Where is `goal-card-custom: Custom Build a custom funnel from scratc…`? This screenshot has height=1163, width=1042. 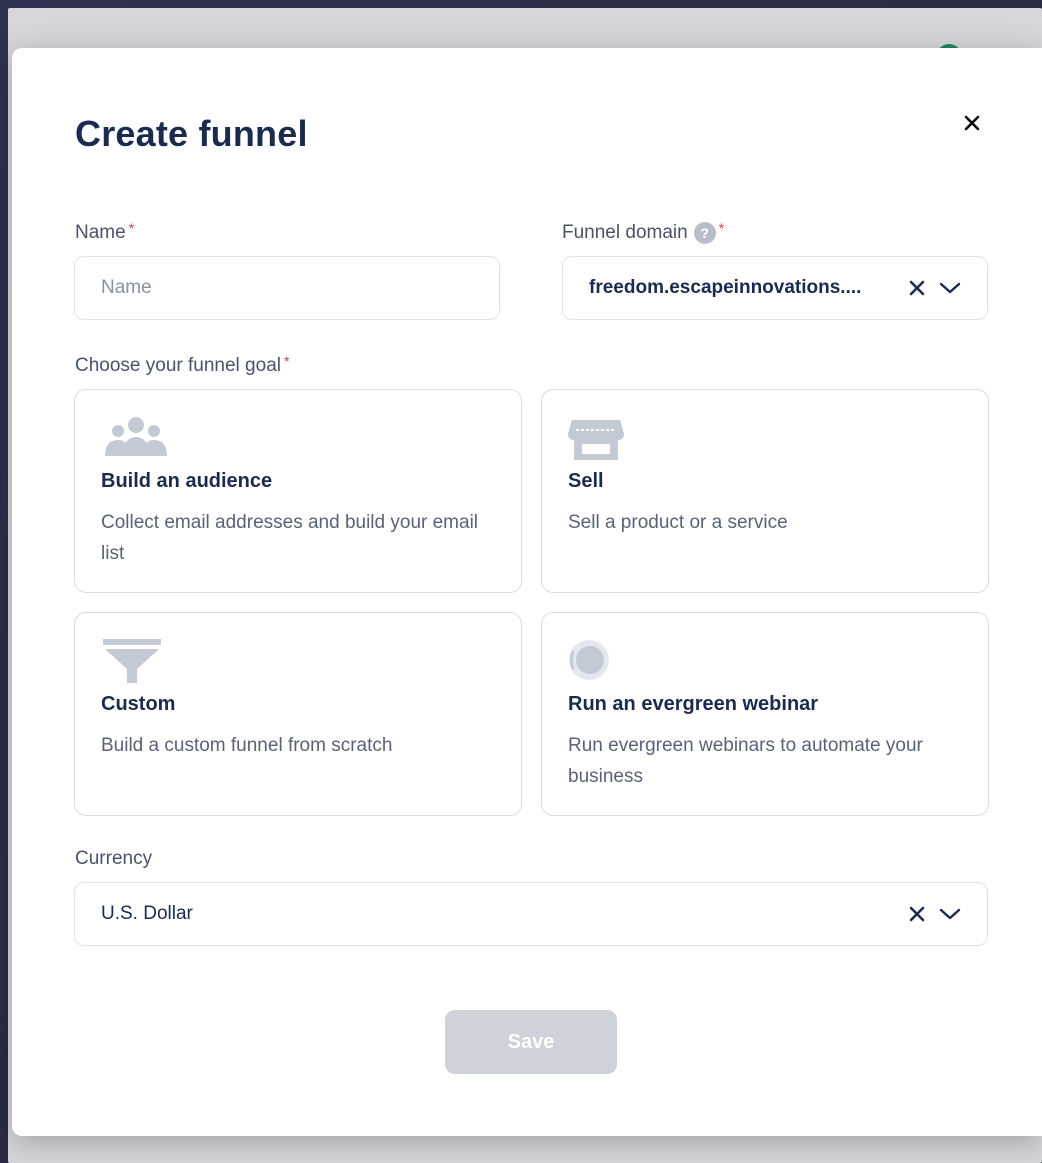 goal-card-custom: Custom Build a custom funnel from scratc… is located at coordinates (298, 714).